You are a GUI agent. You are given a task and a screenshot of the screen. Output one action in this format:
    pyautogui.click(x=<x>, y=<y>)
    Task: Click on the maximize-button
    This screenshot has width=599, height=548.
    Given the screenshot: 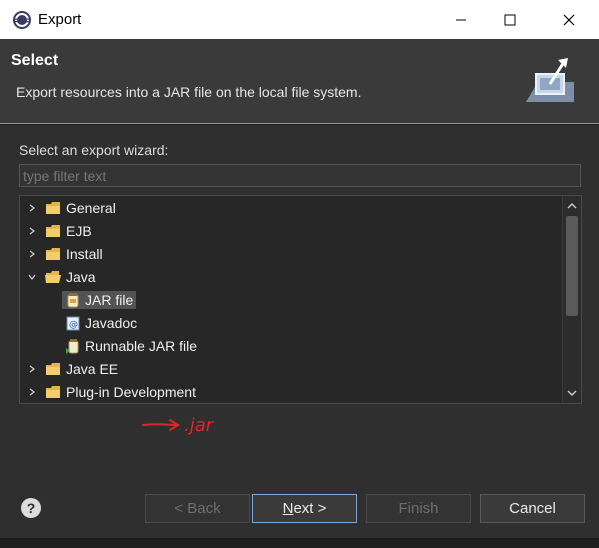 What is the action you would take?
    pyautogui.click(x=510, y=19)
    